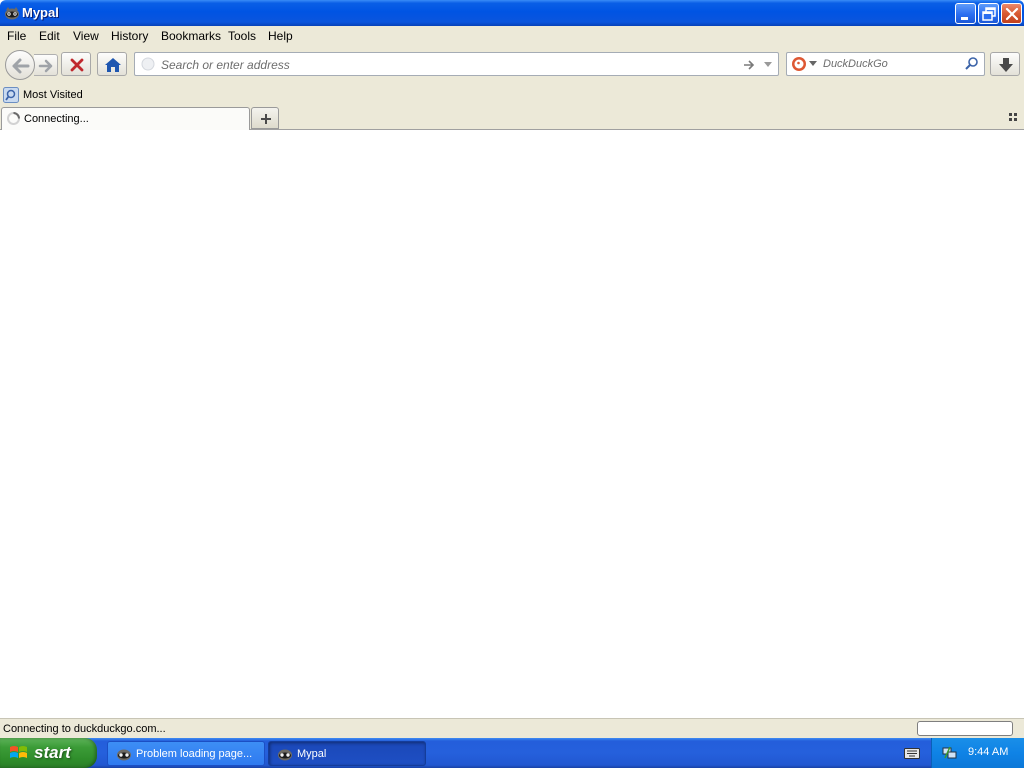 The width and height of the screenshot is (1024, 768). What do you see at coordinates (988, 752) in the screenshot?
I see `clock: 9:44 AM` at bounding box center [988, 752].